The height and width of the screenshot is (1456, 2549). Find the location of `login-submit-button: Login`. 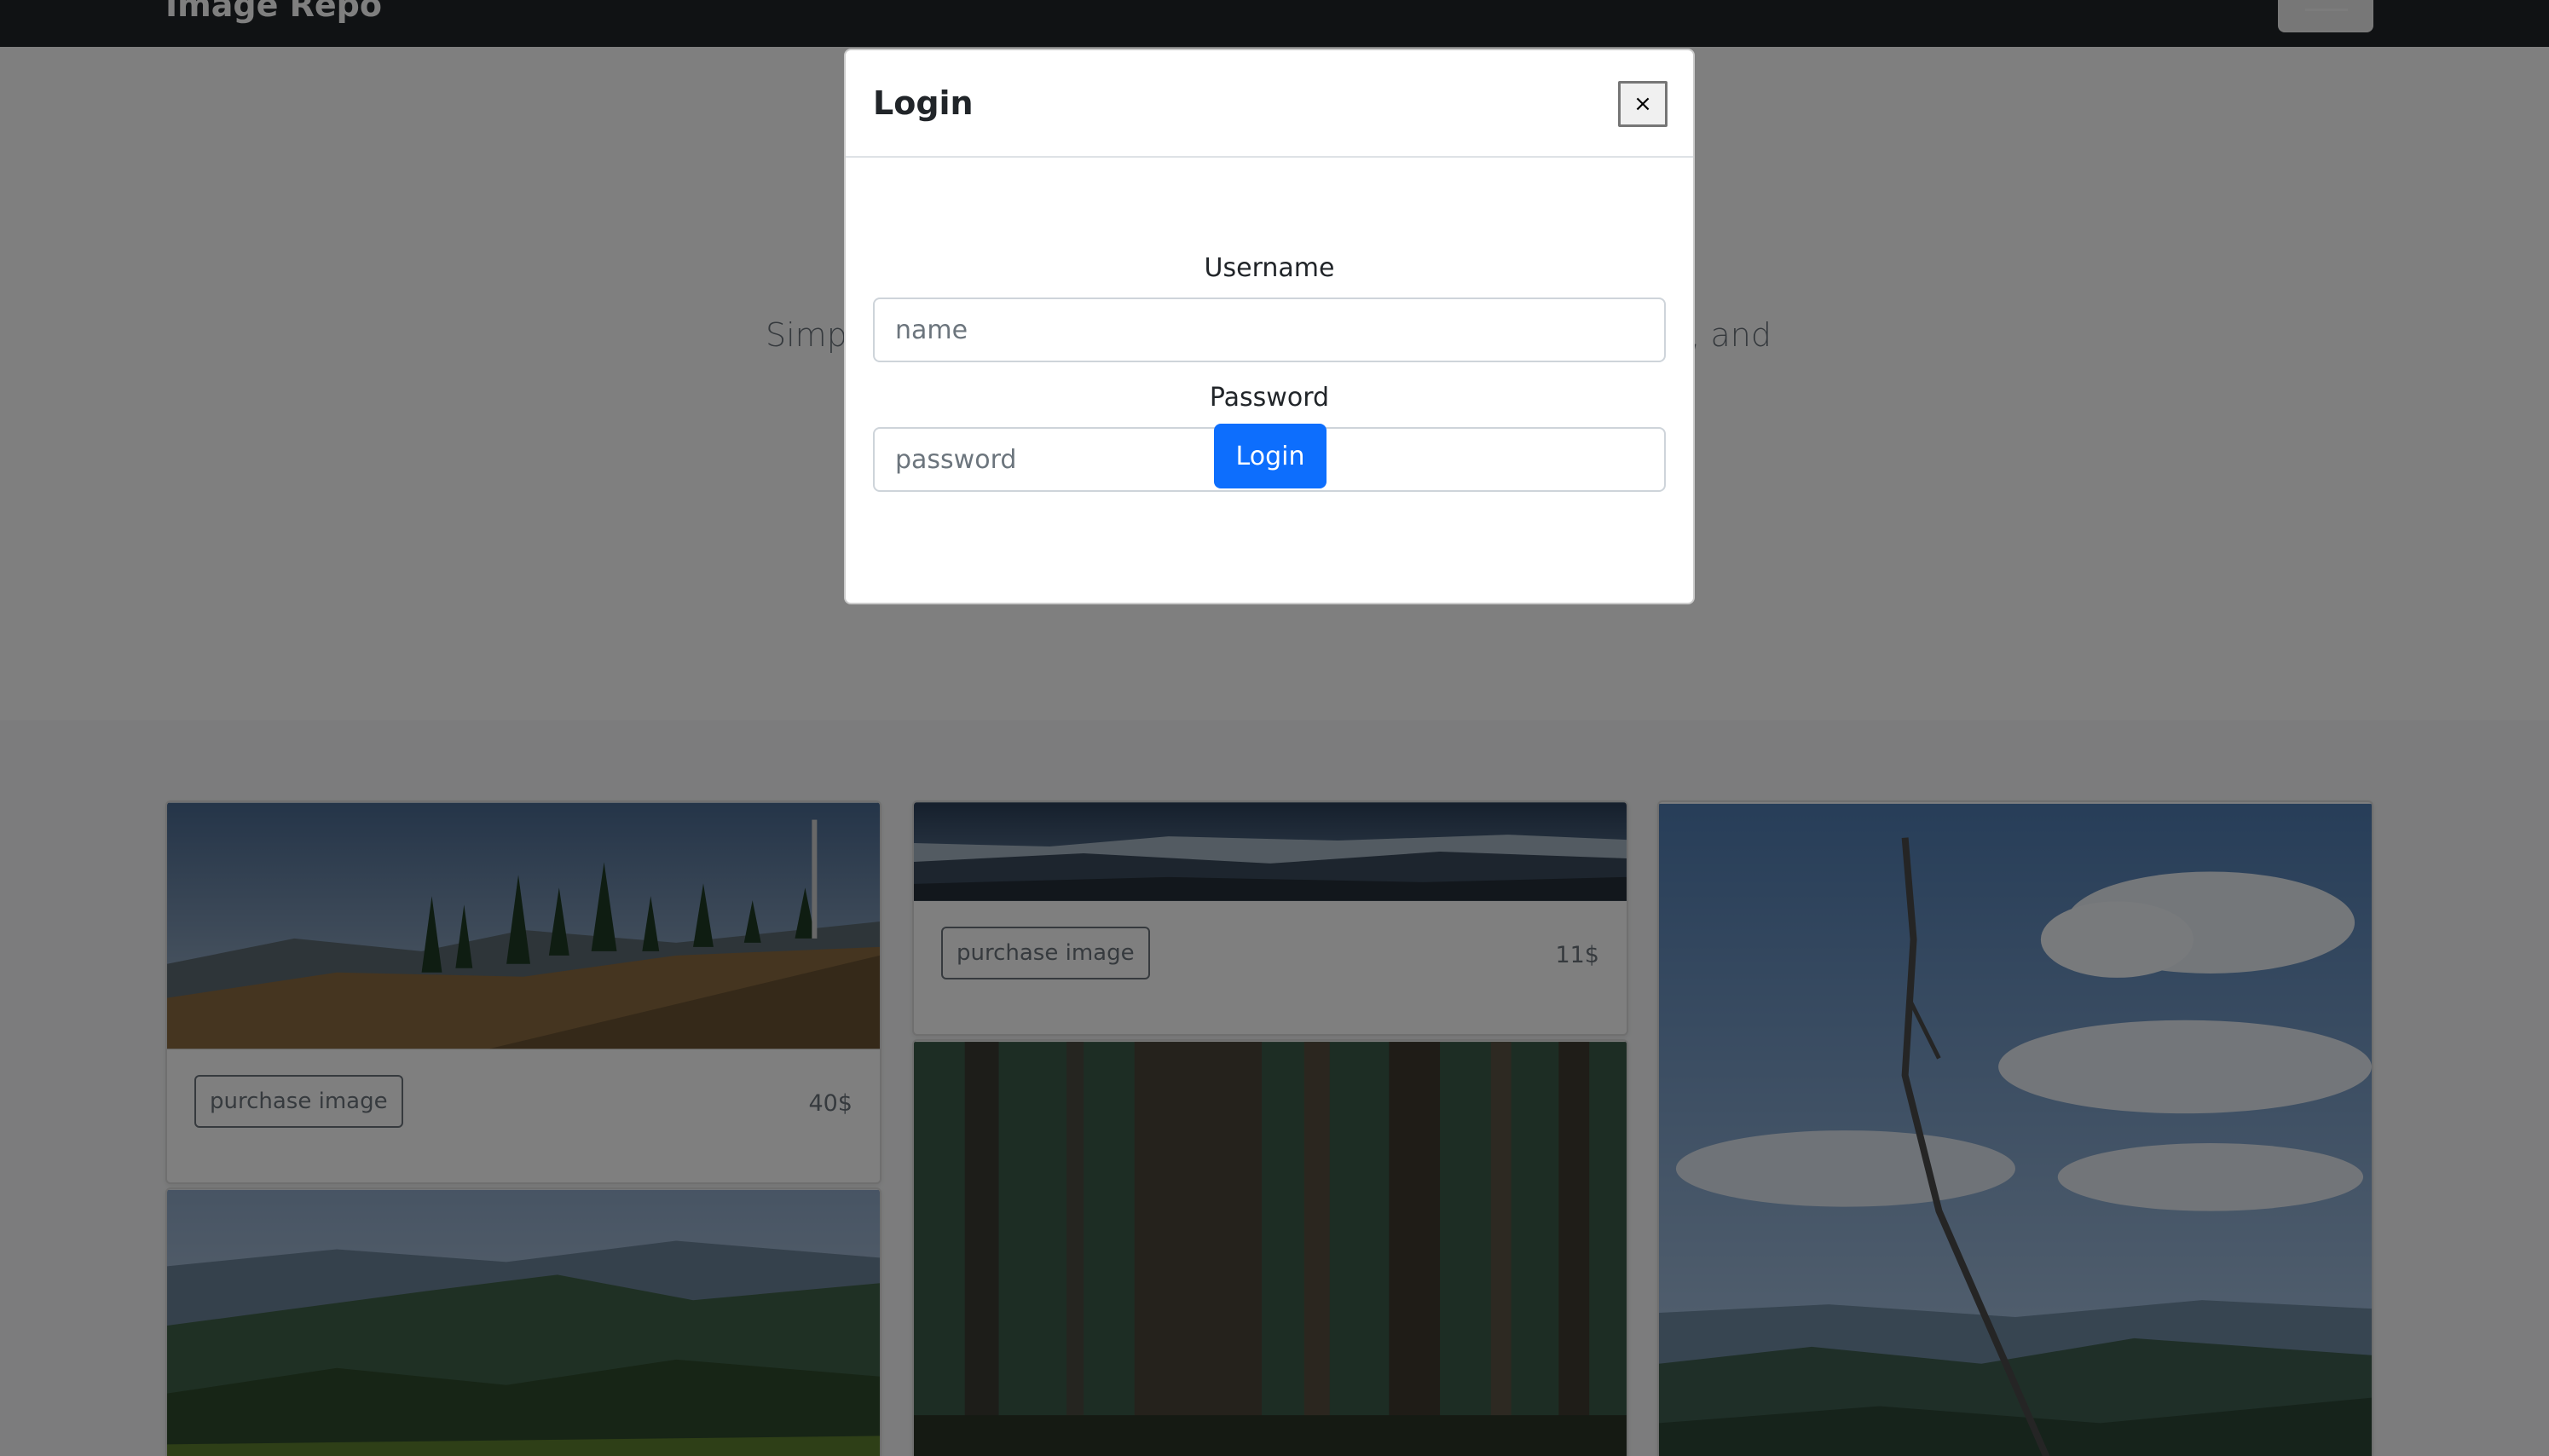

login-submit-button: Login is located at coordinates (1270, 456).